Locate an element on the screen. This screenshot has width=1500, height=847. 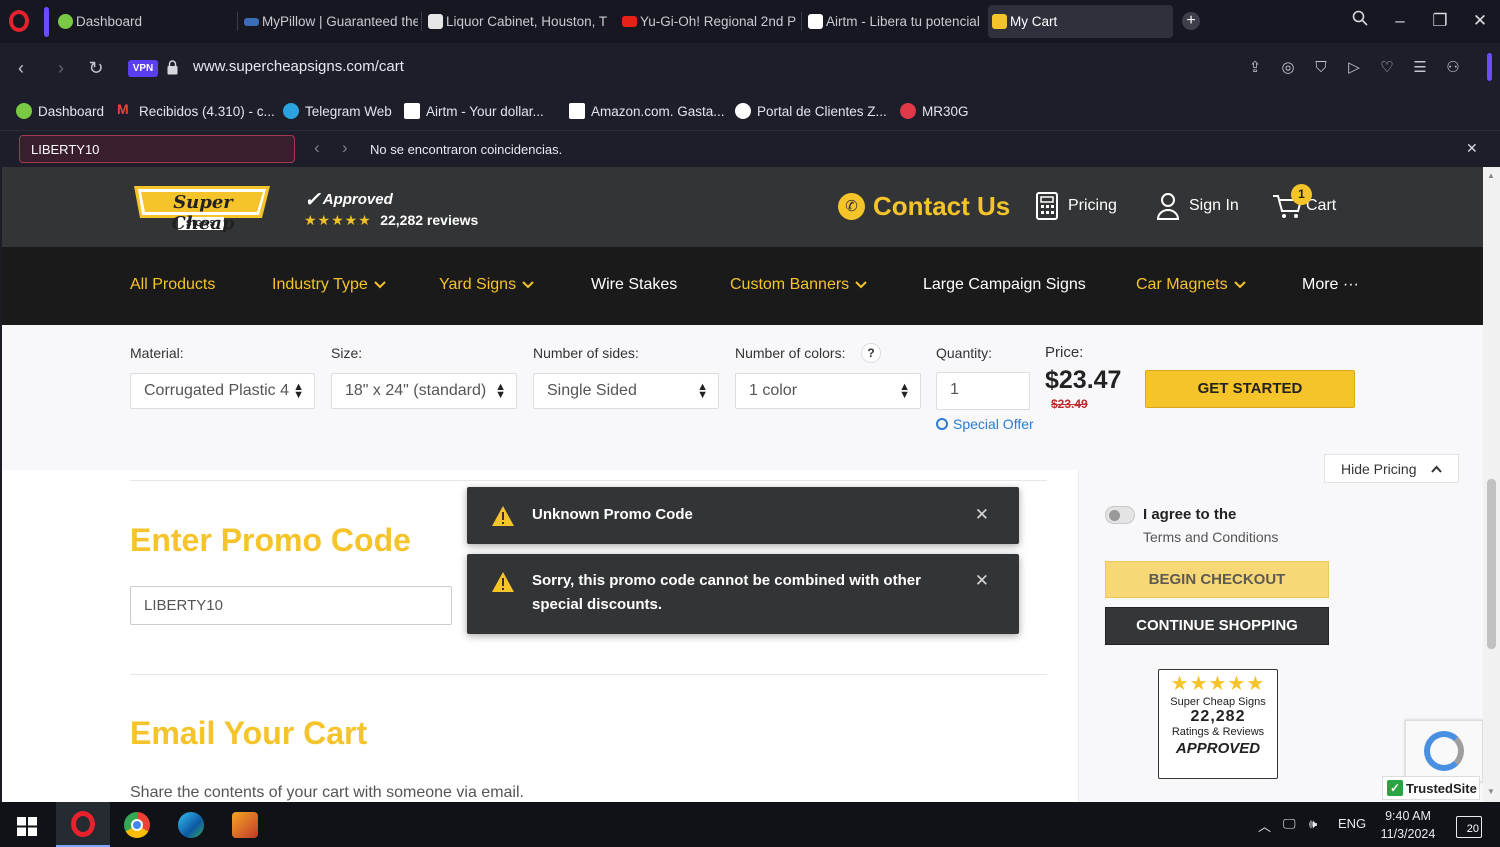
taskbar-game is located at coordinates (245, 824).